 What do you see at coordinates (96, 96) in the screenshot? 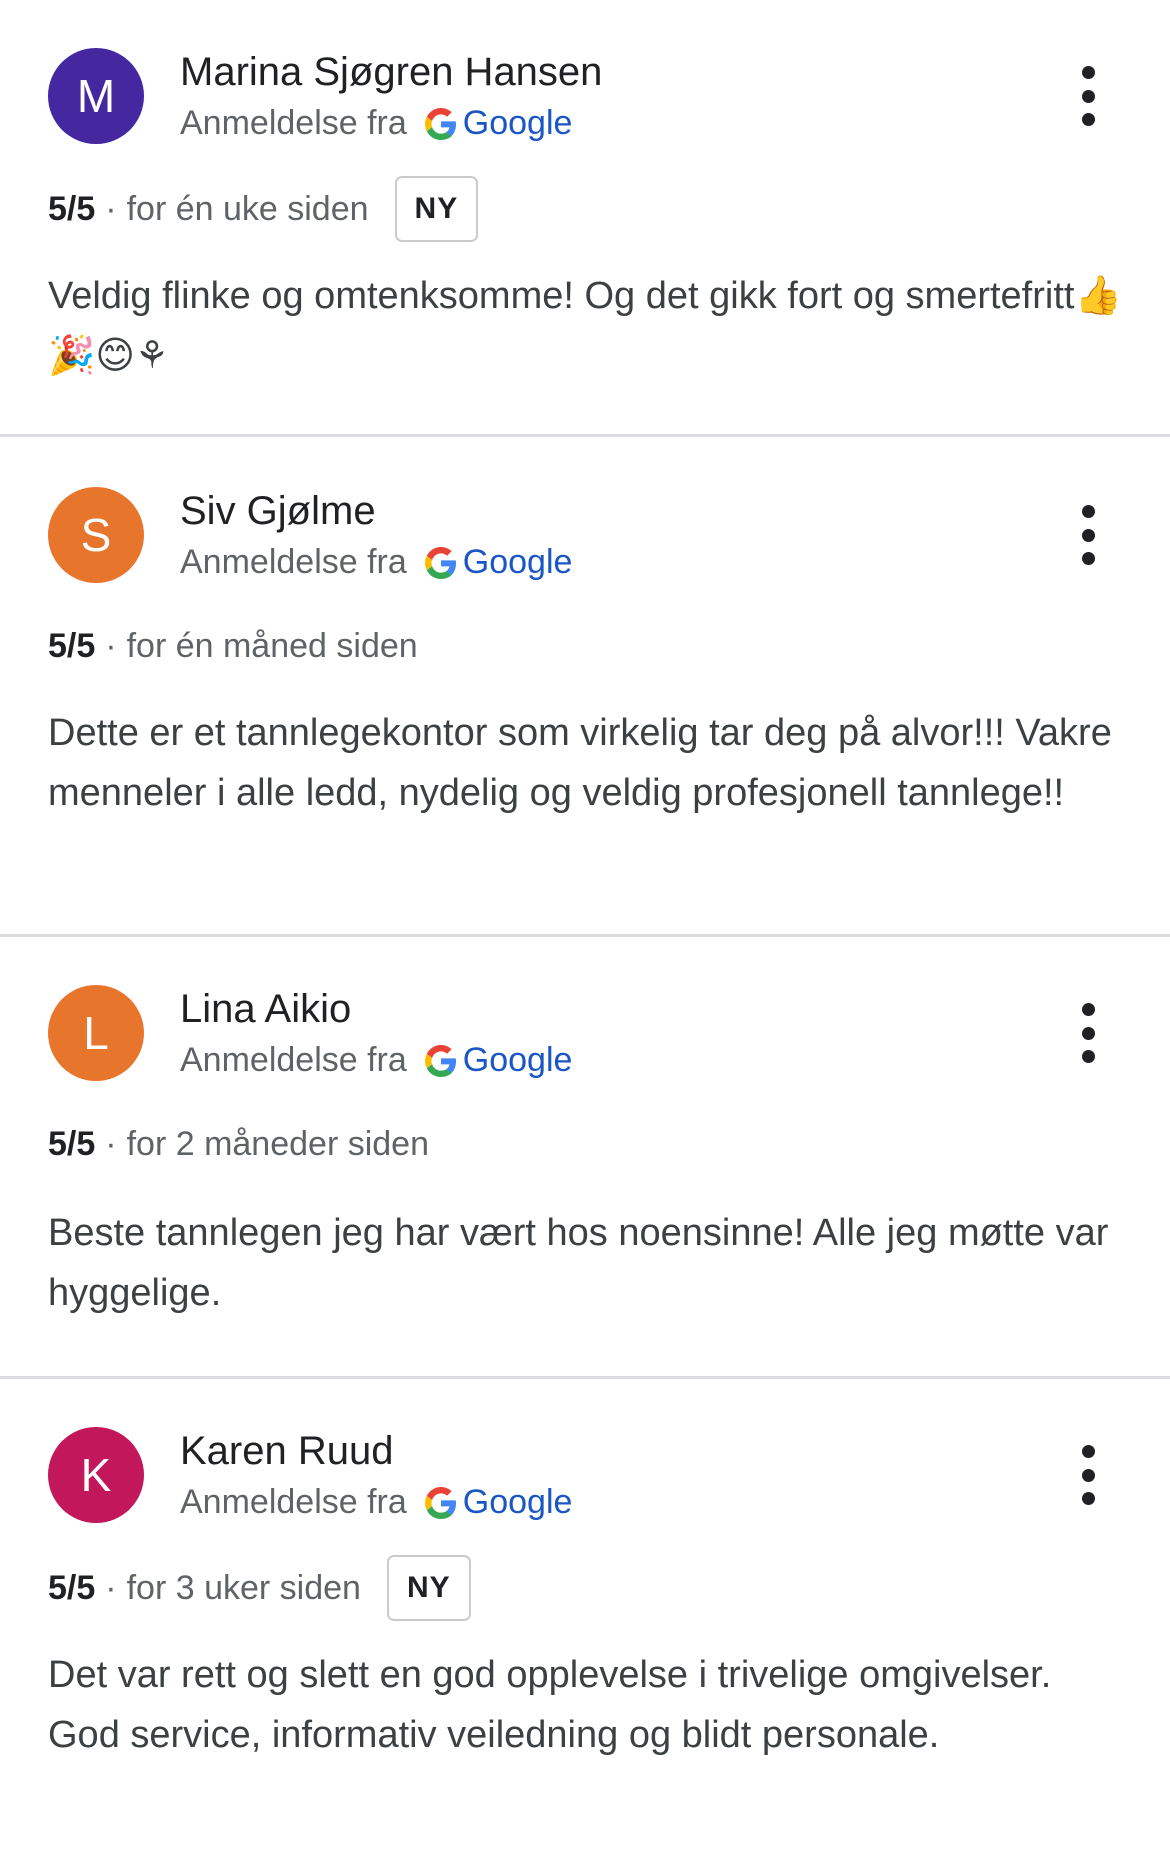
I see `avatar: M` at bounding box center [96, 96].